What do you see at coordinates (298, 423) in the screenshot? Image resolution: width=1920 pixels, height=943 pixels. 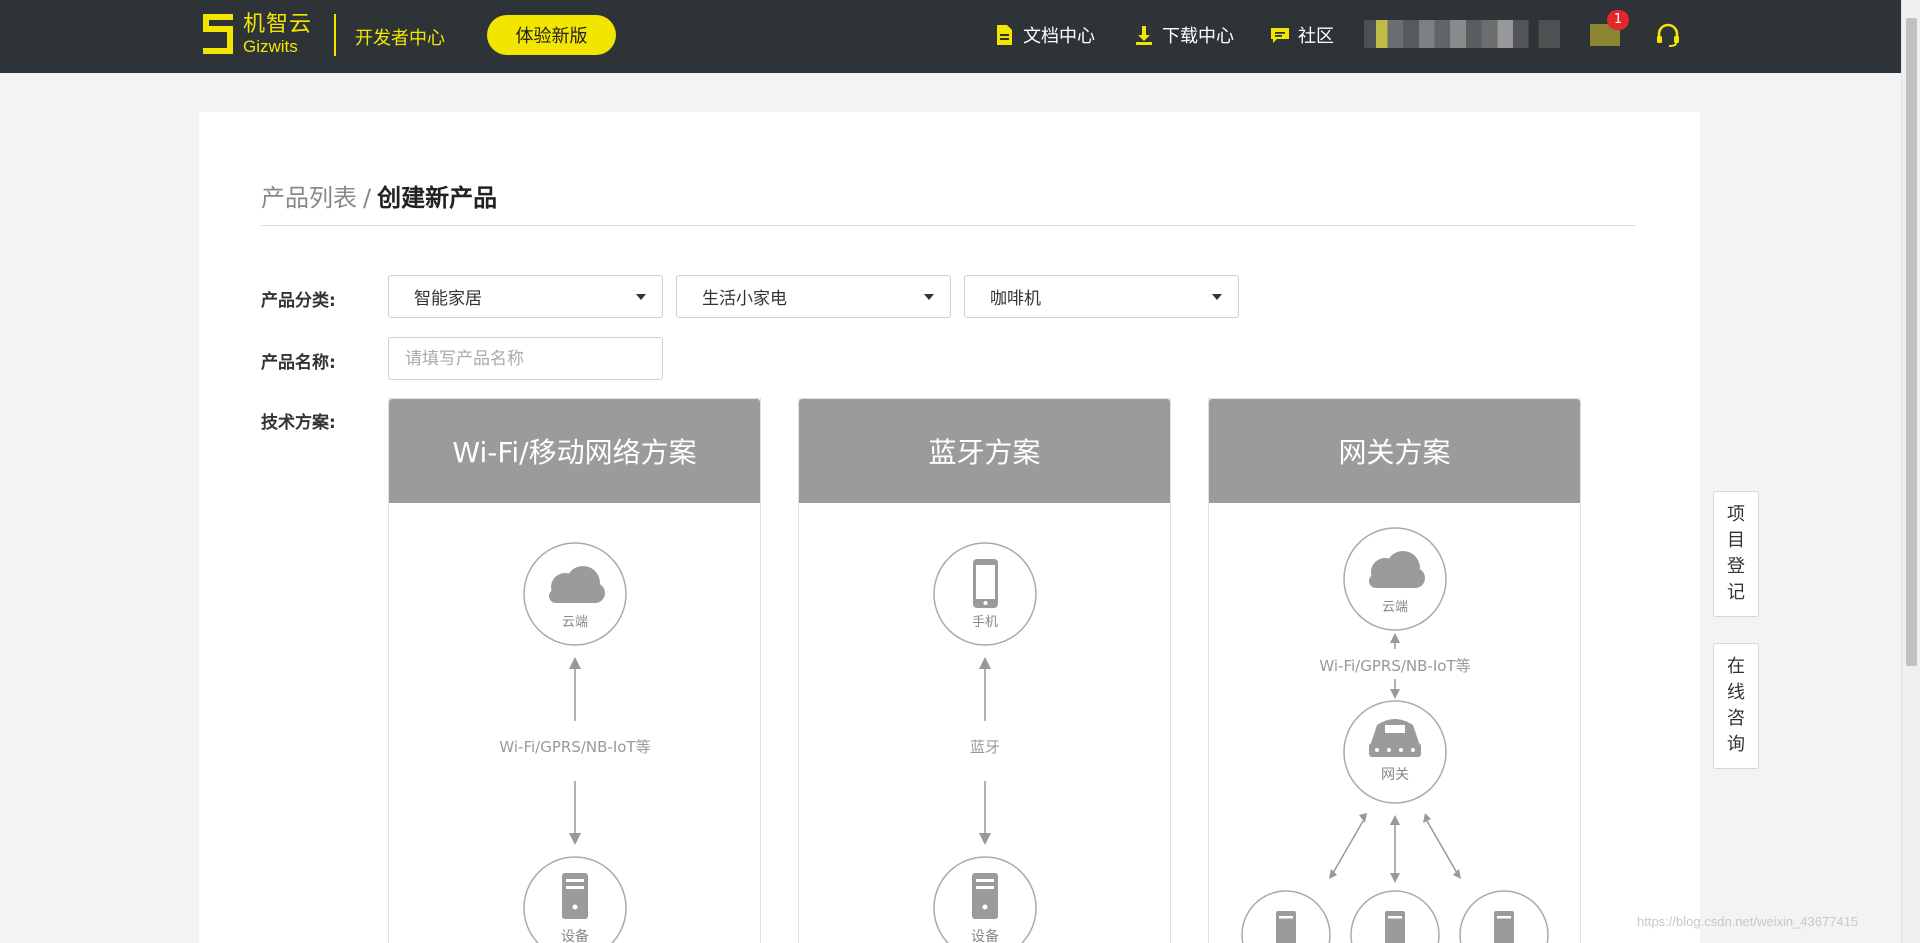 I see `tech-solution-label: 技术方案:` at bounding box center [298, 423].